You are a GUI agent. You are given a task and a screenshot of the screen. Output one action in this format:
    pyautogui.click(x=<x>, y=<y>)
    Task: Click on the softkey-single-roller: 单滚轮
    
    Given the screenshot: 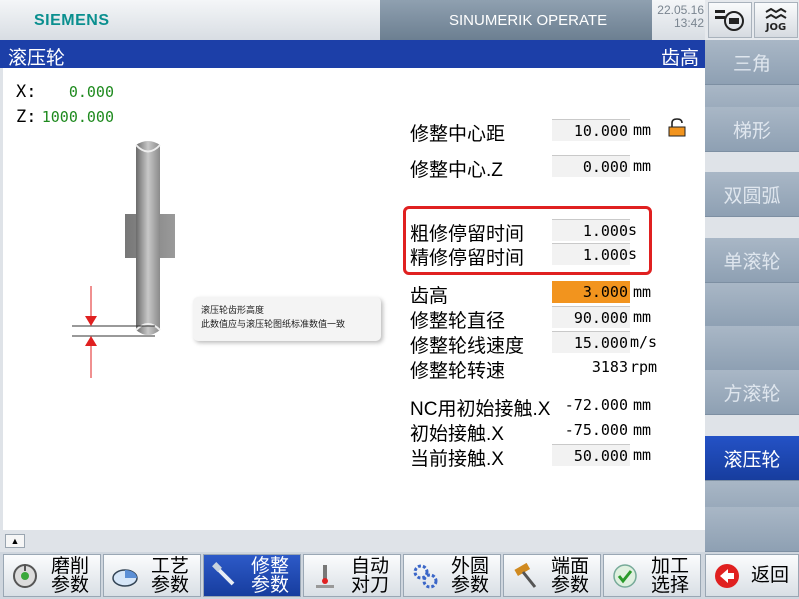 What is the action you would take?
    pyautogui.click(x=752, y=260)
    